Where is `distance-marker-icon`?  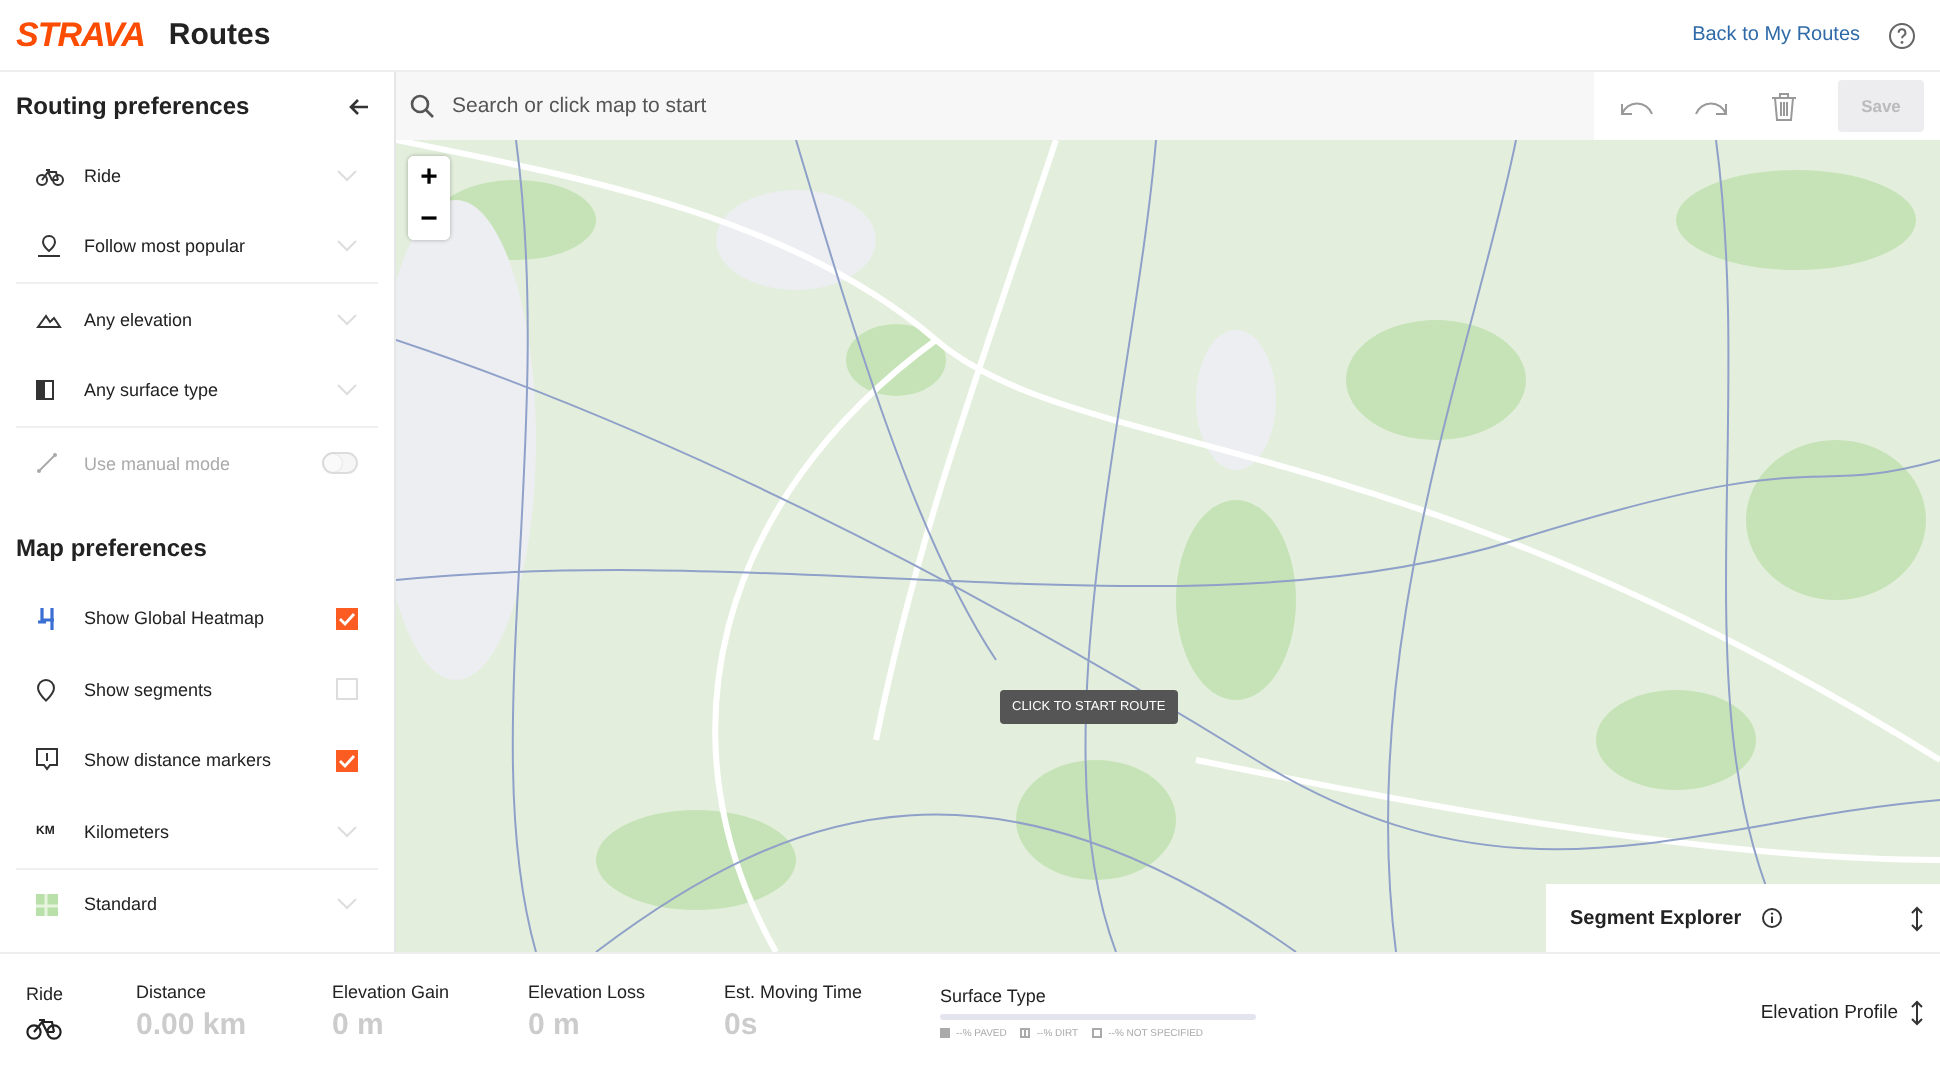 distance-marker-icon is located at coordinates (47, 760).